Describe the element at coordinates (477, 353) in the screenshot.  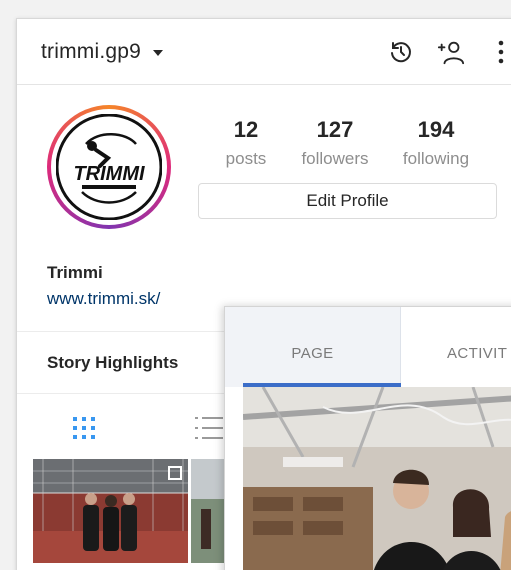
I see `tab-label: ACTIVIT` at that location.